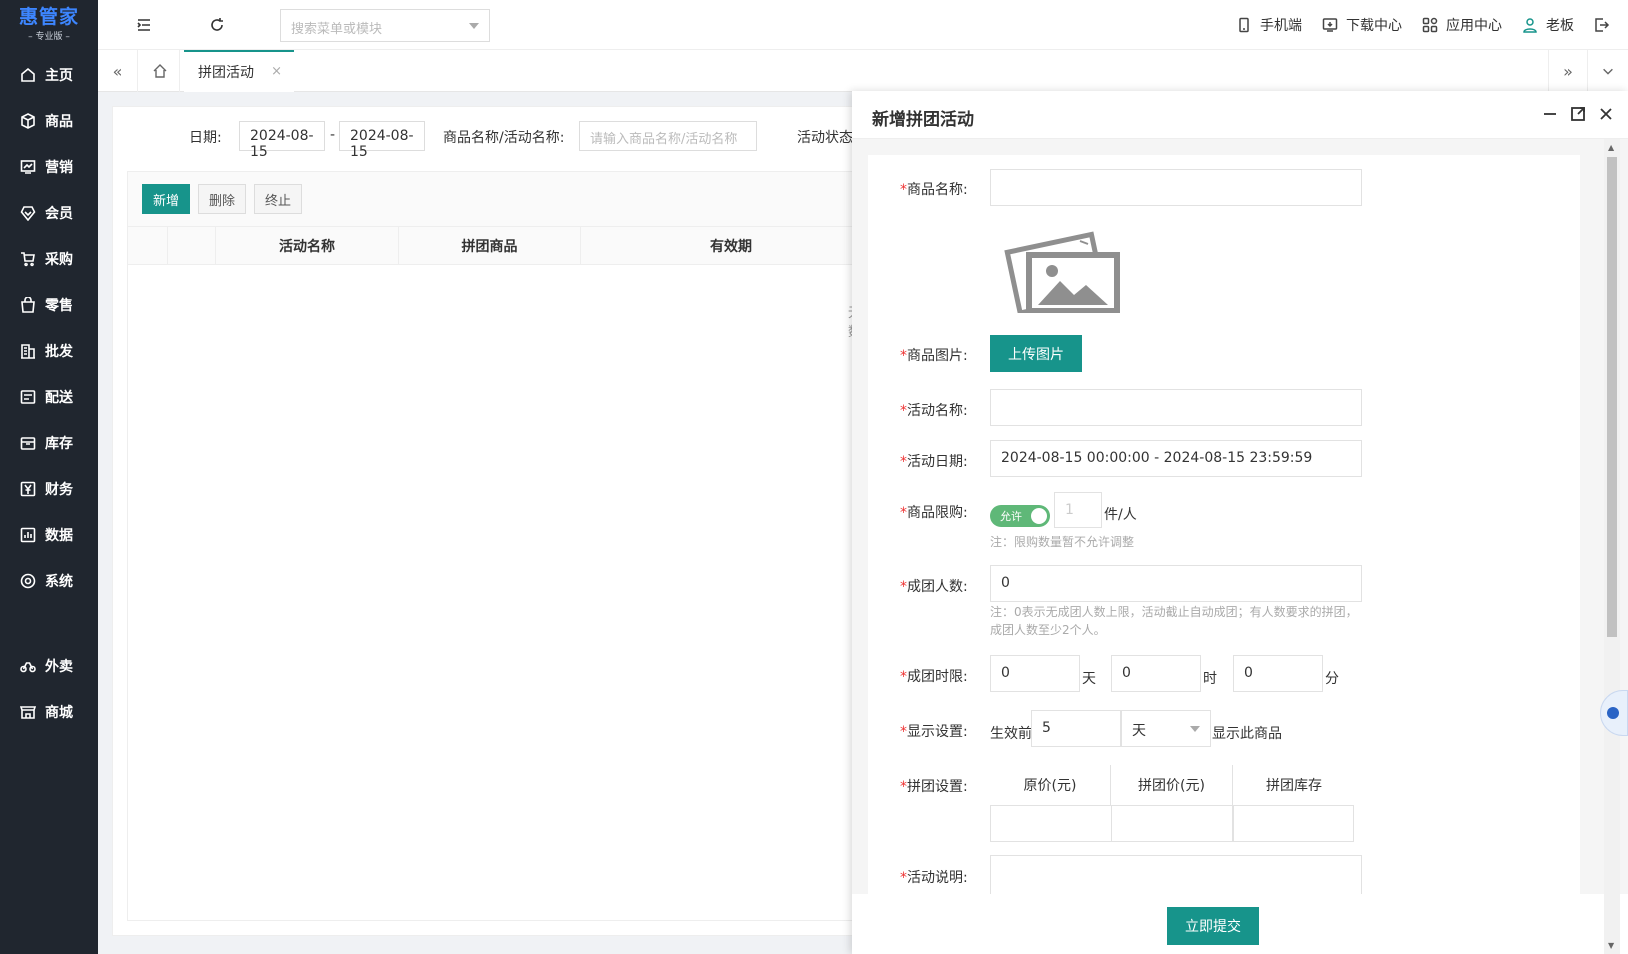 The height and width of the screenshot is (954, 1628). Describe the element at coordinates (1240, 115) in the screenshot. I see `panel-header: 新增拼团活动` at that location.